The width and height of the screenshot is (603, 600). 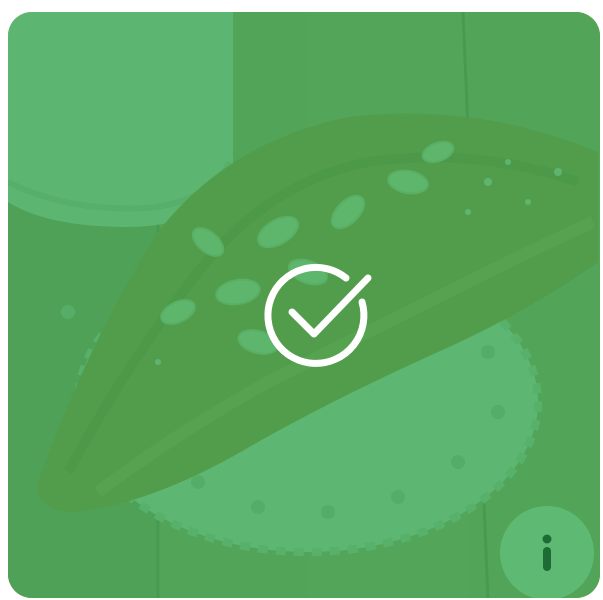 What do you see at coordinates (318, 315) in the screenshot?
I see `check-circle-icon` at bounding box center [318, 315].